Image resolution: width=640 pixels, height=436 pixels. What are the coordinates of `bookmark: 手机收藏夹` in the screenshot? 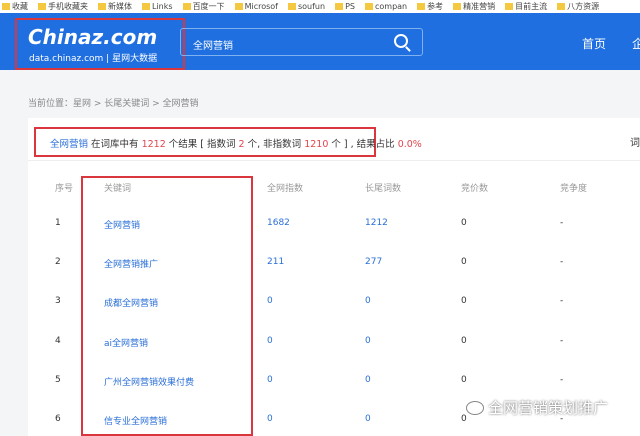 It's located at (63, 6).